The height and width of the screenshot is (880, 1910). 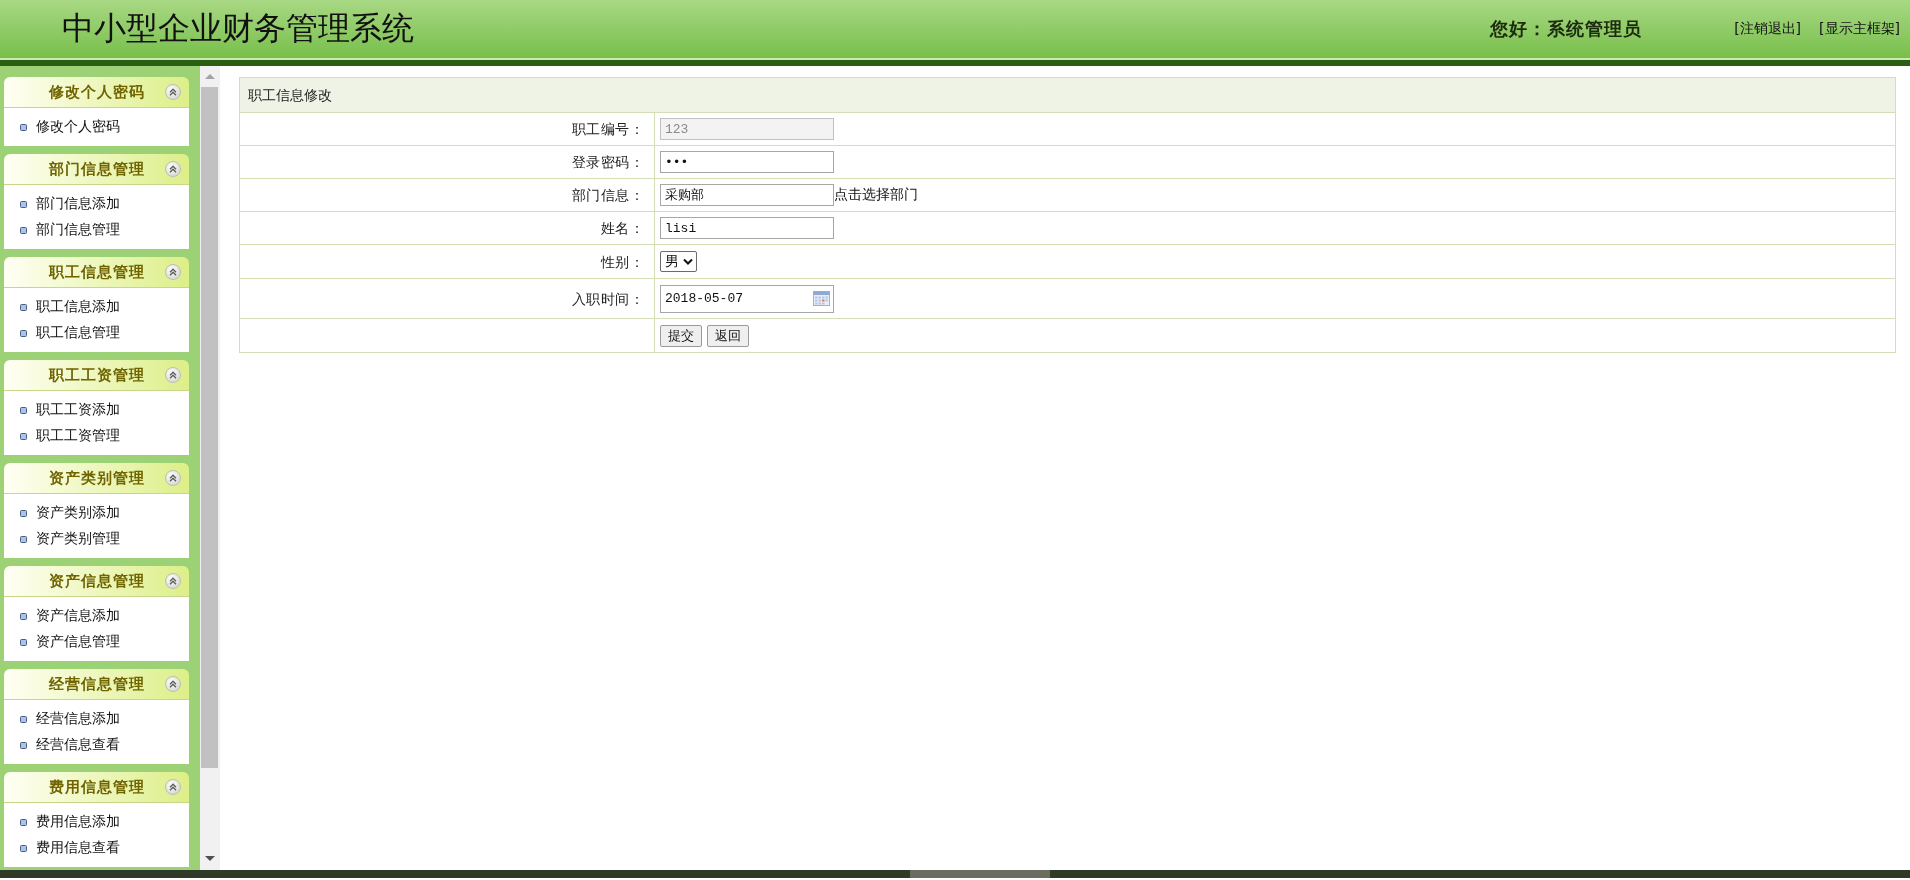 I want to click on scroll-down-icon, so click(x=210, y=858).